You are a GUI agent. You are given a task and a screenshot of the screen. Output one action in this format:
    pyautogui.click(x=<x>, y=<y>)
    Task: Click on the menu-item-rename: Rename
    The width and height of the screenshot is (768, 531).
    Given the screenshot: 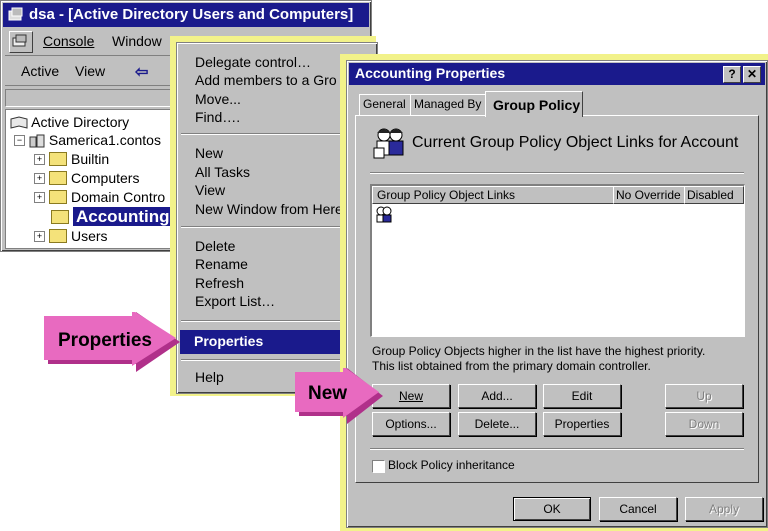 What is the action you would take?
    pyautogui.click(x=221, y=264)
    